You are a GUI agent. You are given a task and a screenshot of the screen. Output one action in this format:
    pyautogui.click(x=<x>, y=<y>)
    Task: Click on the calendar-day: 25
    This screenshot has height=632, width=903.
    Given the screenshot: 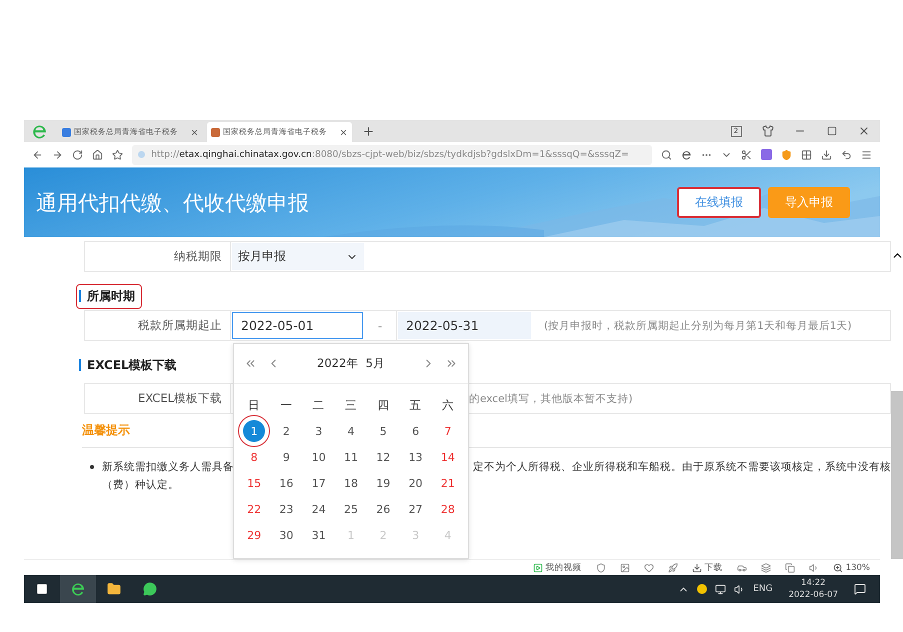 What is the action you would take?
    pyautogui.click(x=351, y=509)
    